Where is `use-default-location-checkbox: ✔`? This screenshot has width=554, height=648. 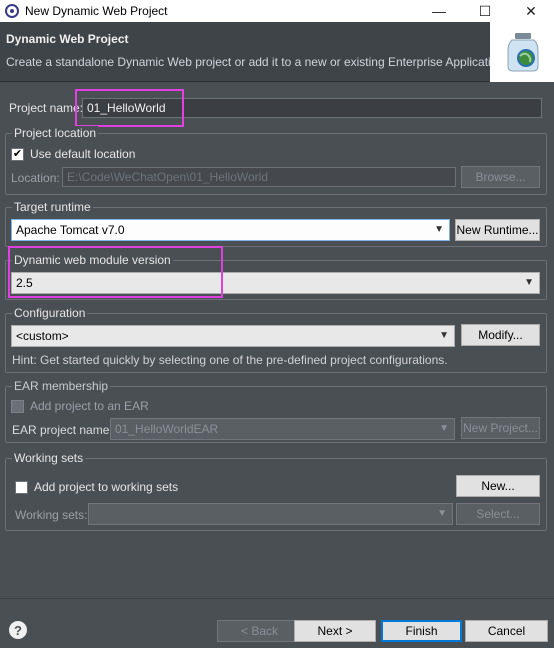
use-default-location-checkbox: ✔ is located at coordinates (17, 154).